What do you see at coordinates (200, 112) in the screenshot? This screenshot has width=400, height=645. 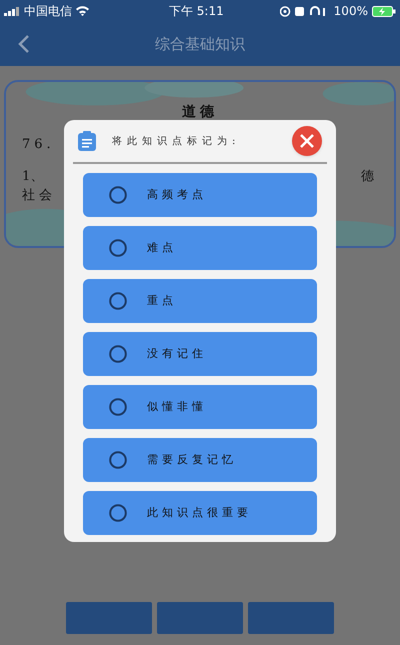 I see `card-title: 道德` at bounding box center [200, 112].